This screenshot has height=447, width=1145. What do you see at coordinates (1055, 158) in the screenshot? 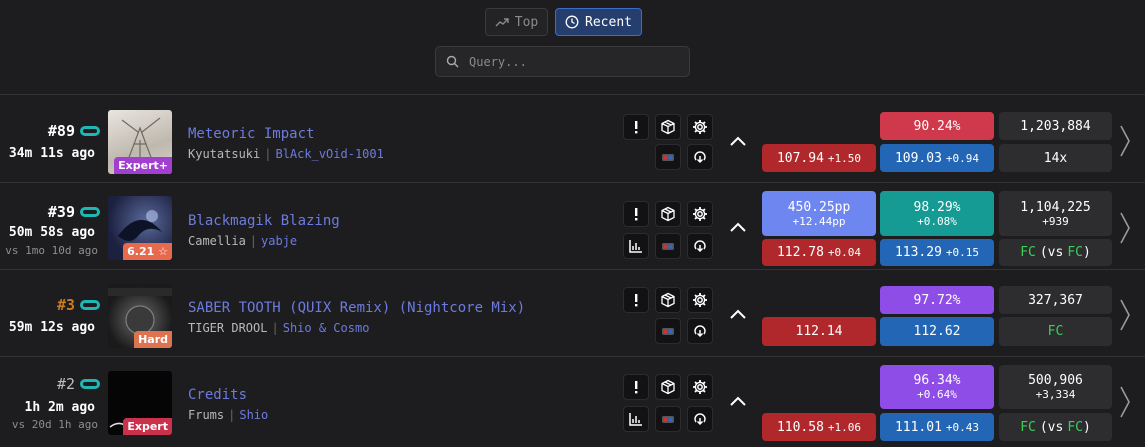
I see `misses-value: 14x` at bounding box center [1055, 158].